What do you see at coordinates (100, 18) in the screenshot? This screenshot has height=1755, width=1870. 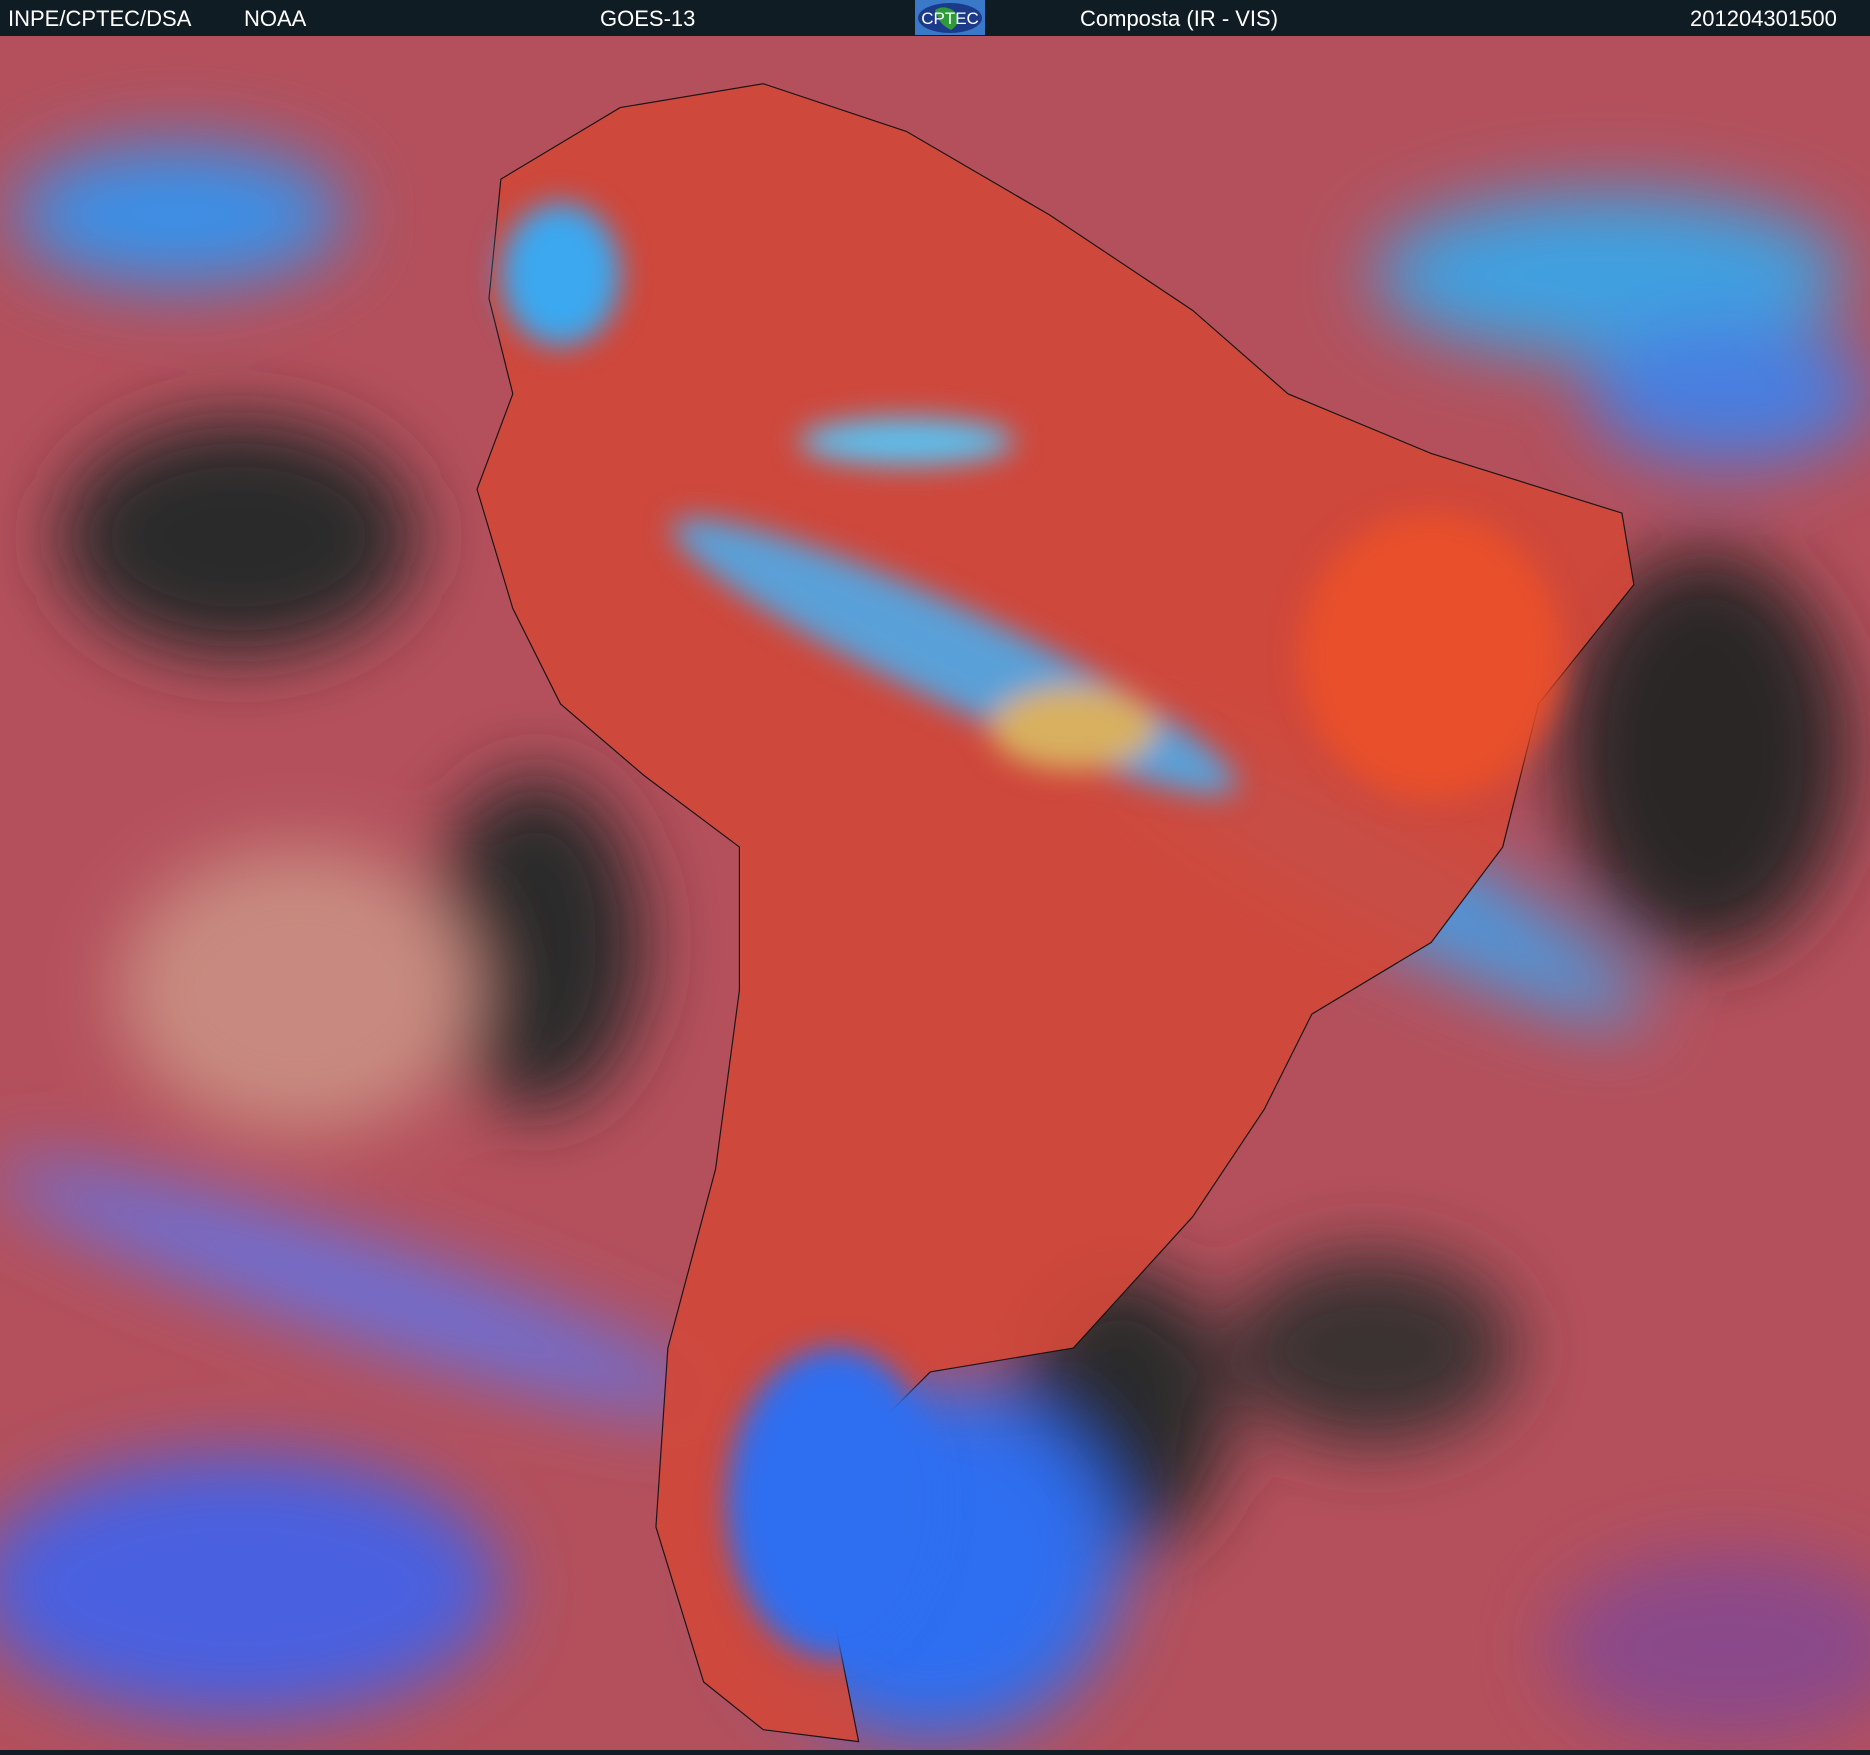 I see `source-label: INPE/CPTEC/DSA` at bounding box center [100, 18].